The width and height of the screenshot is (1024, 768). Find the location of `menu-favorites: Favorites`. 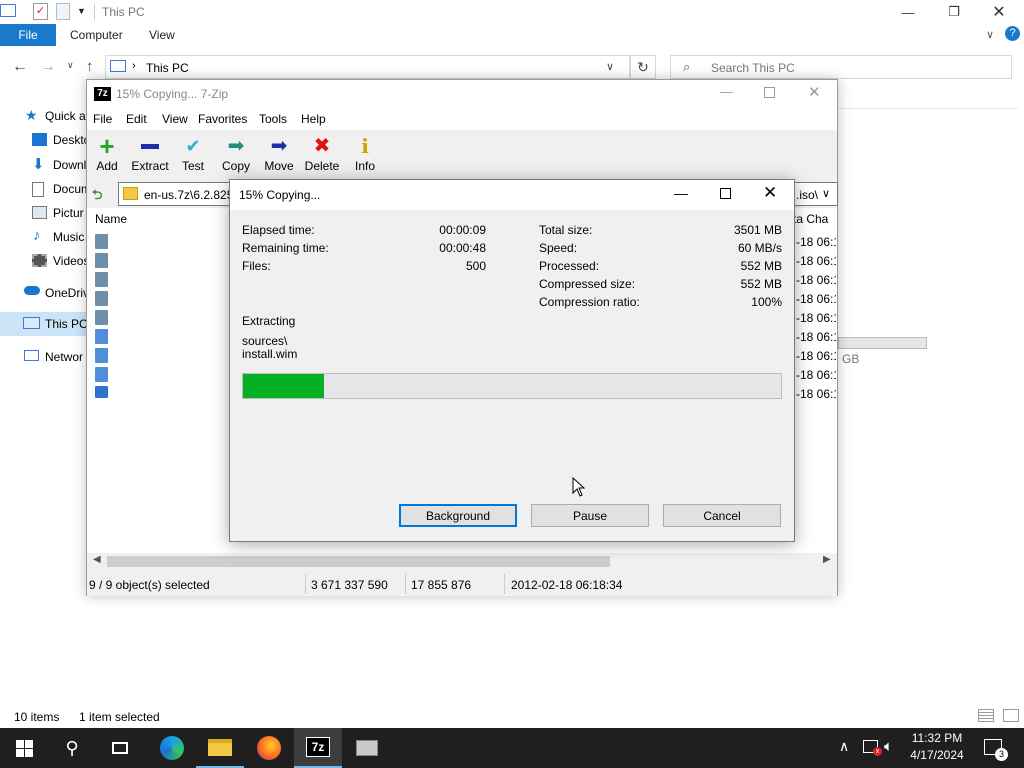

menu-favorites: Favorites is located at coordinates (222, 119).